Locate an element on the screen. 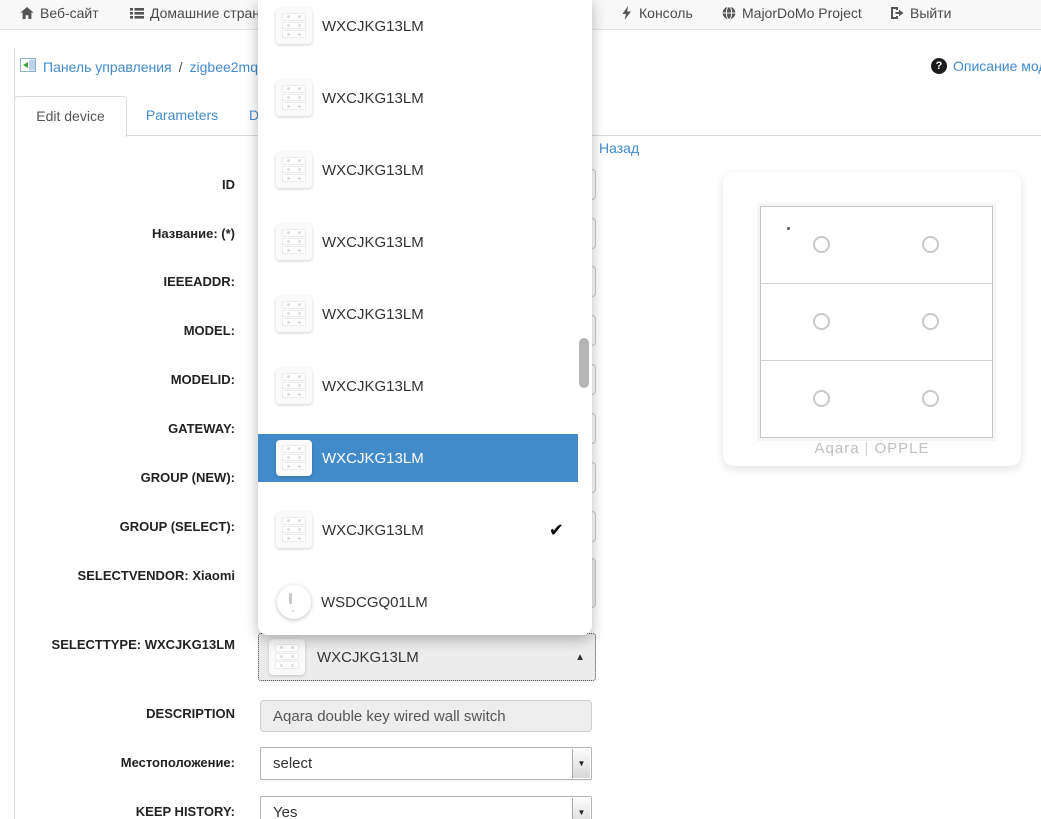 The image size is (1041, 819). label-model: MODEL: is located at coordinates (209, 330).